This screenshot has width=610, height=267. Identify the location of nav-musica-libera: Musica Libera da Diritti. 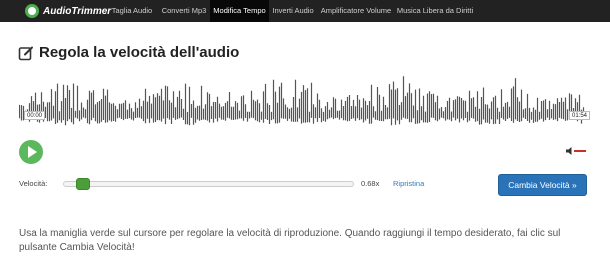
(435, 11).